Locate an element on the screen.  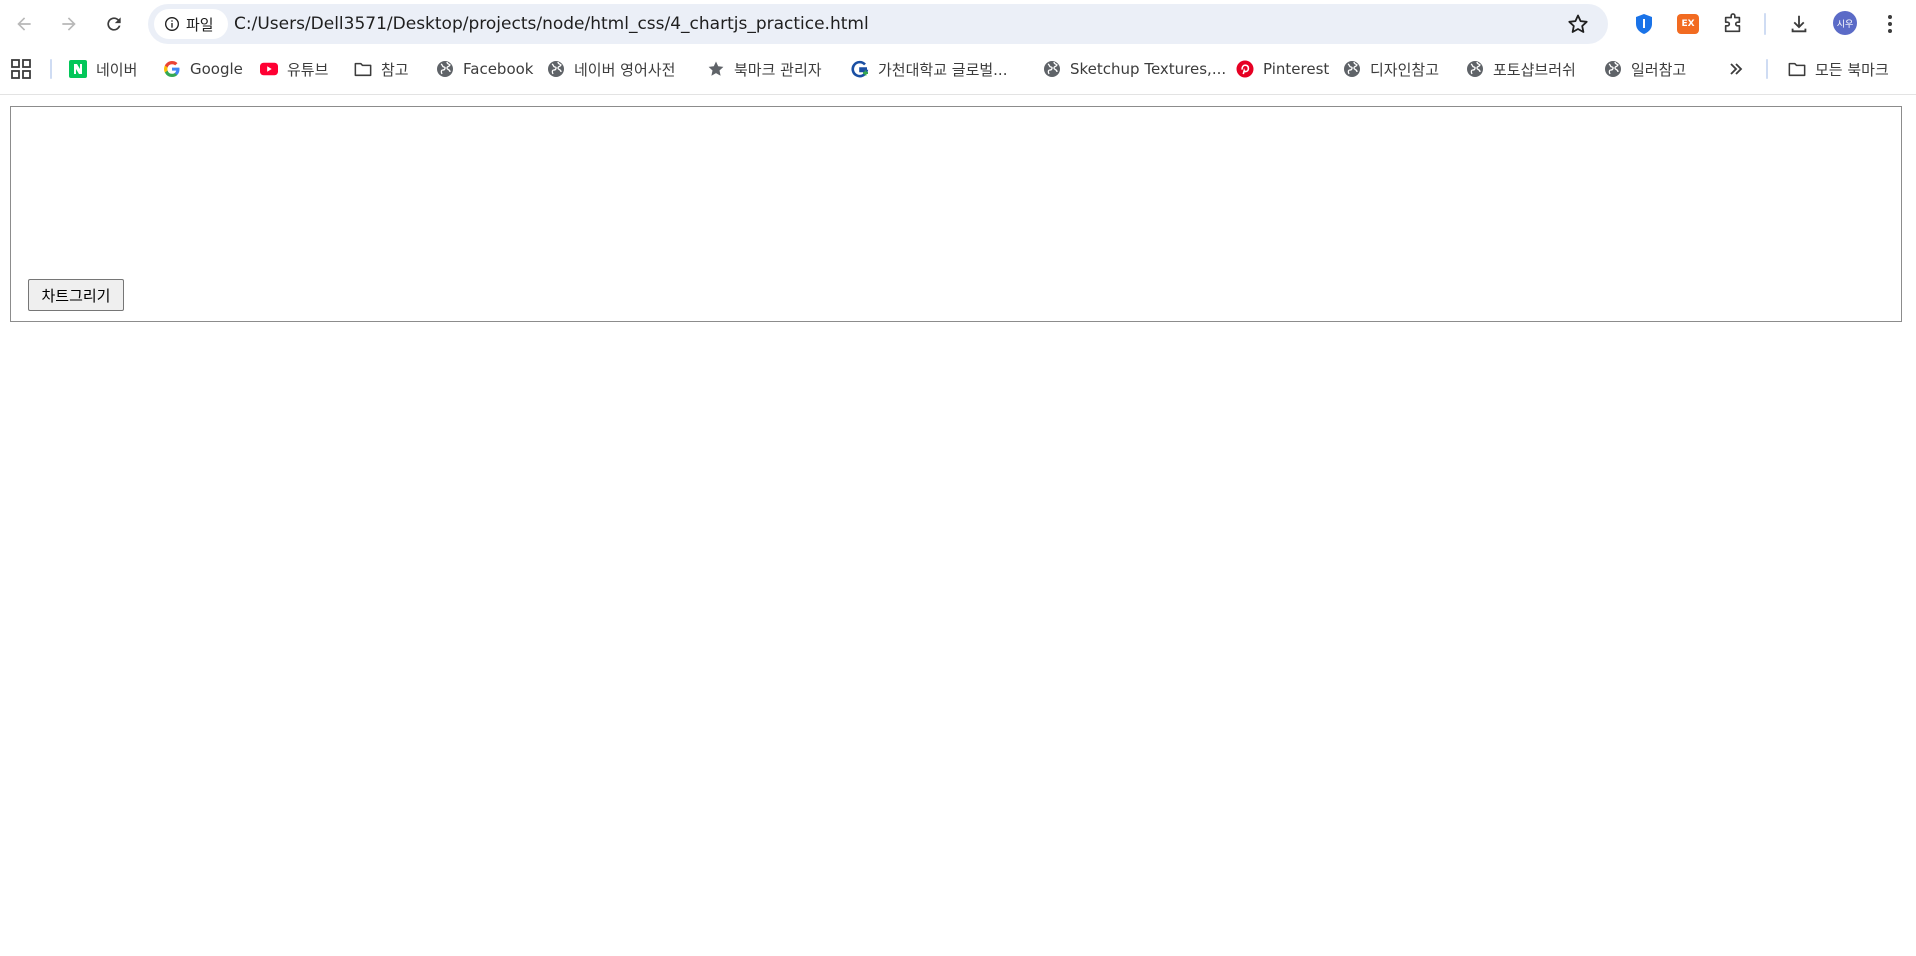
bookmark-label: Google is located at coordinates (216, 69).